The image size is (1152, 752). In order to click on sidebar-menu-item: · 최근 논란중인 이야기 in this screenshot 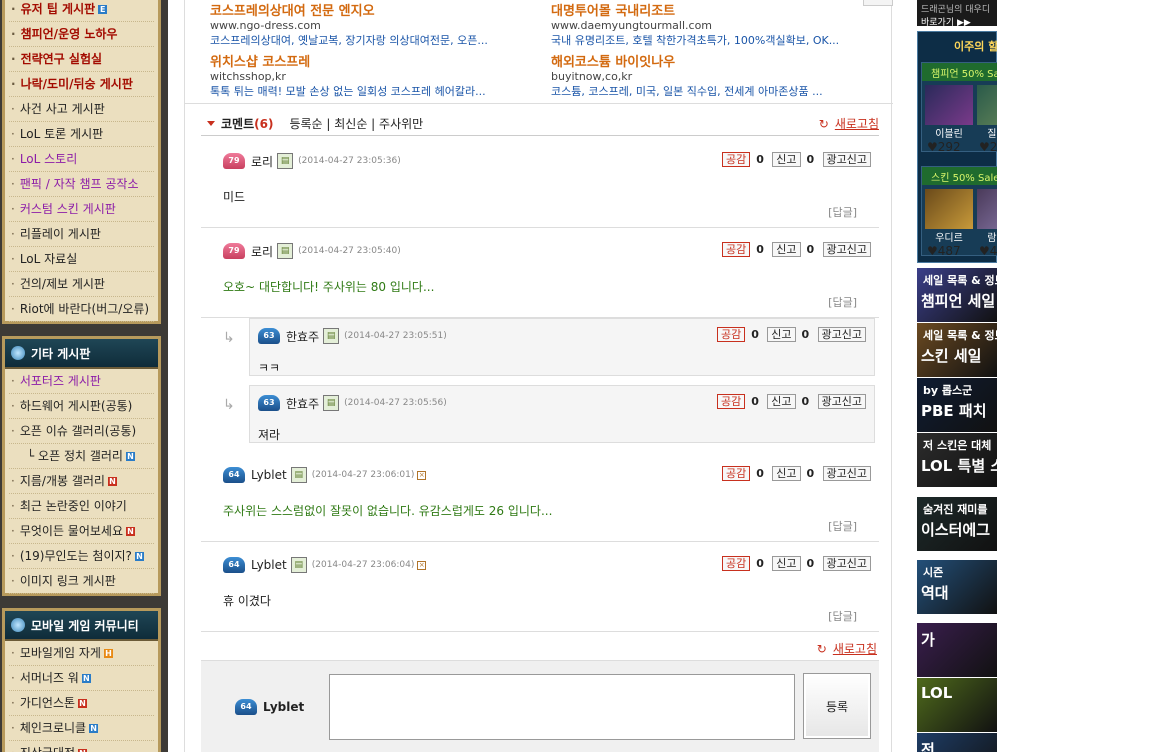, I will do `click(81, 506)`.